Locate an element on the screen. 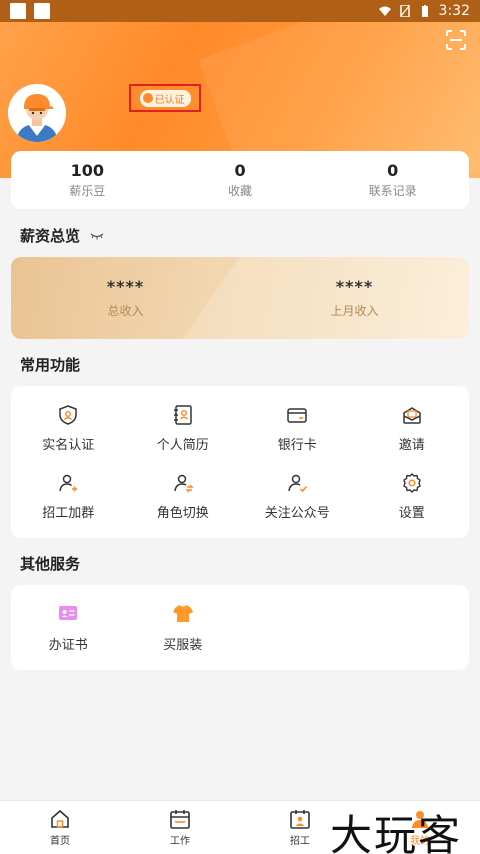 The image size is (480, 854). func-label: 实名认证 is located at coordinates (68, 445).